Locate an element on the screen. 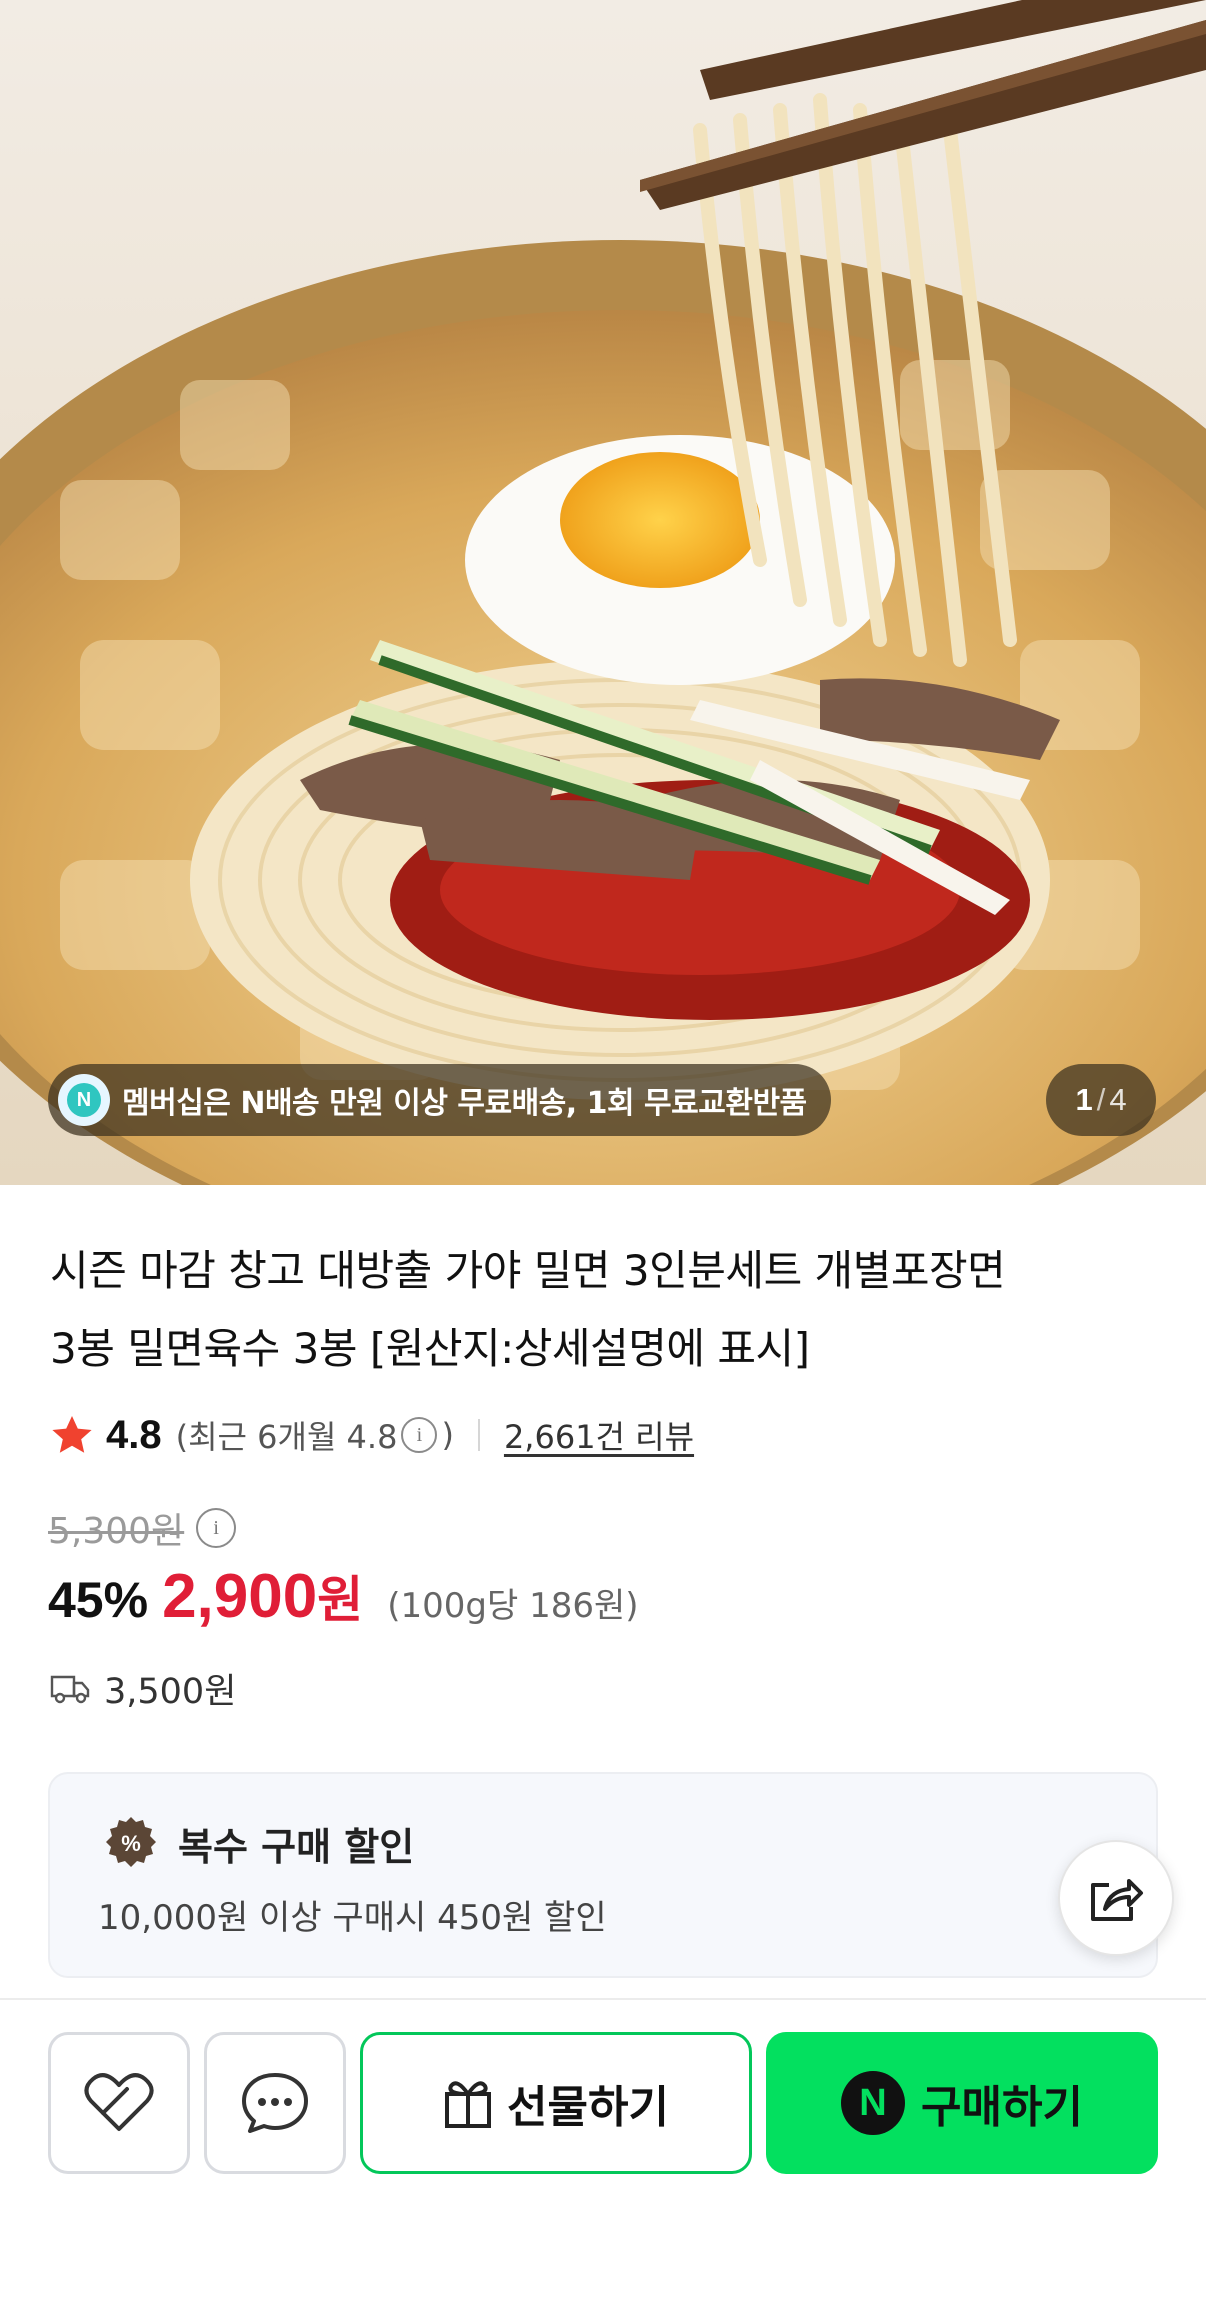 This screenshot has width=1206, height=2307. buy-button-label: 구매하기 is located at coordinates (1002, 2107).